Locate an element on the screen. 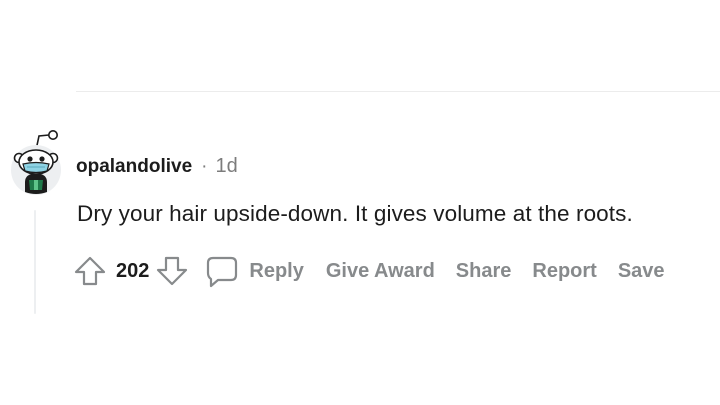 This screenshot has width=720, height=405. speech-bubble-icon is located at coordinates (222, 271).